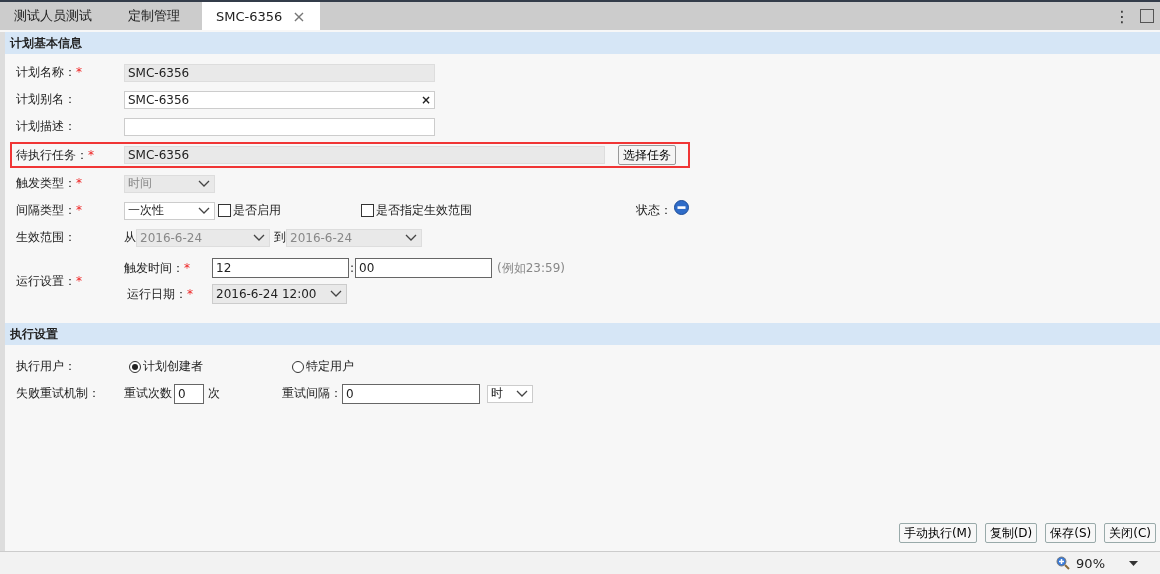 Image resolution: width=1160 pixels, height=574 pixels. What do you see at coordinates (279, 294) in the screenshot?
I see `dropdown: 2016-6-24 12:00` at bounding box center [279, 294].